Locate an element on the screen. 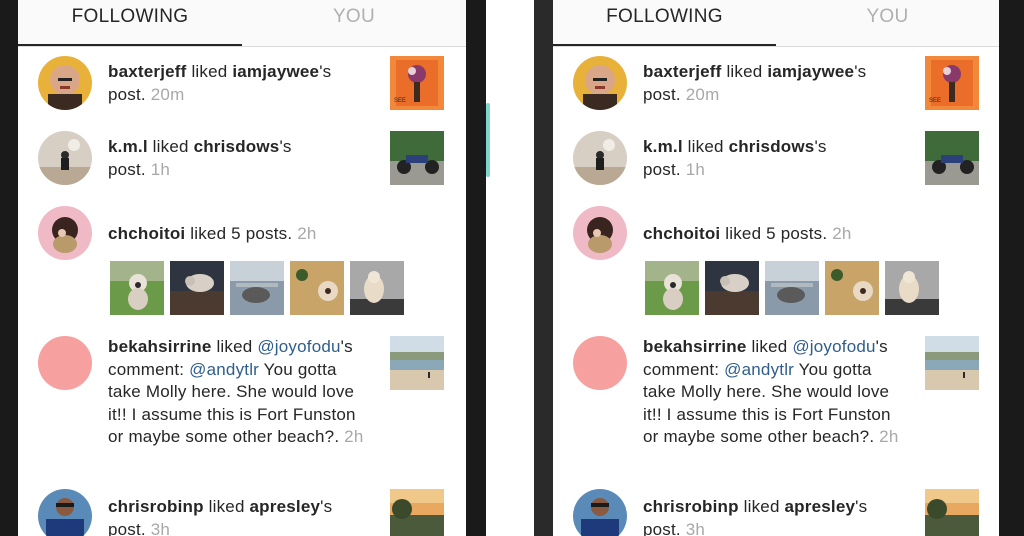 Image resolution: width=1024 pixels, height=536 pixels. left-phone-bezel-left is located at coordinates (9, 268).